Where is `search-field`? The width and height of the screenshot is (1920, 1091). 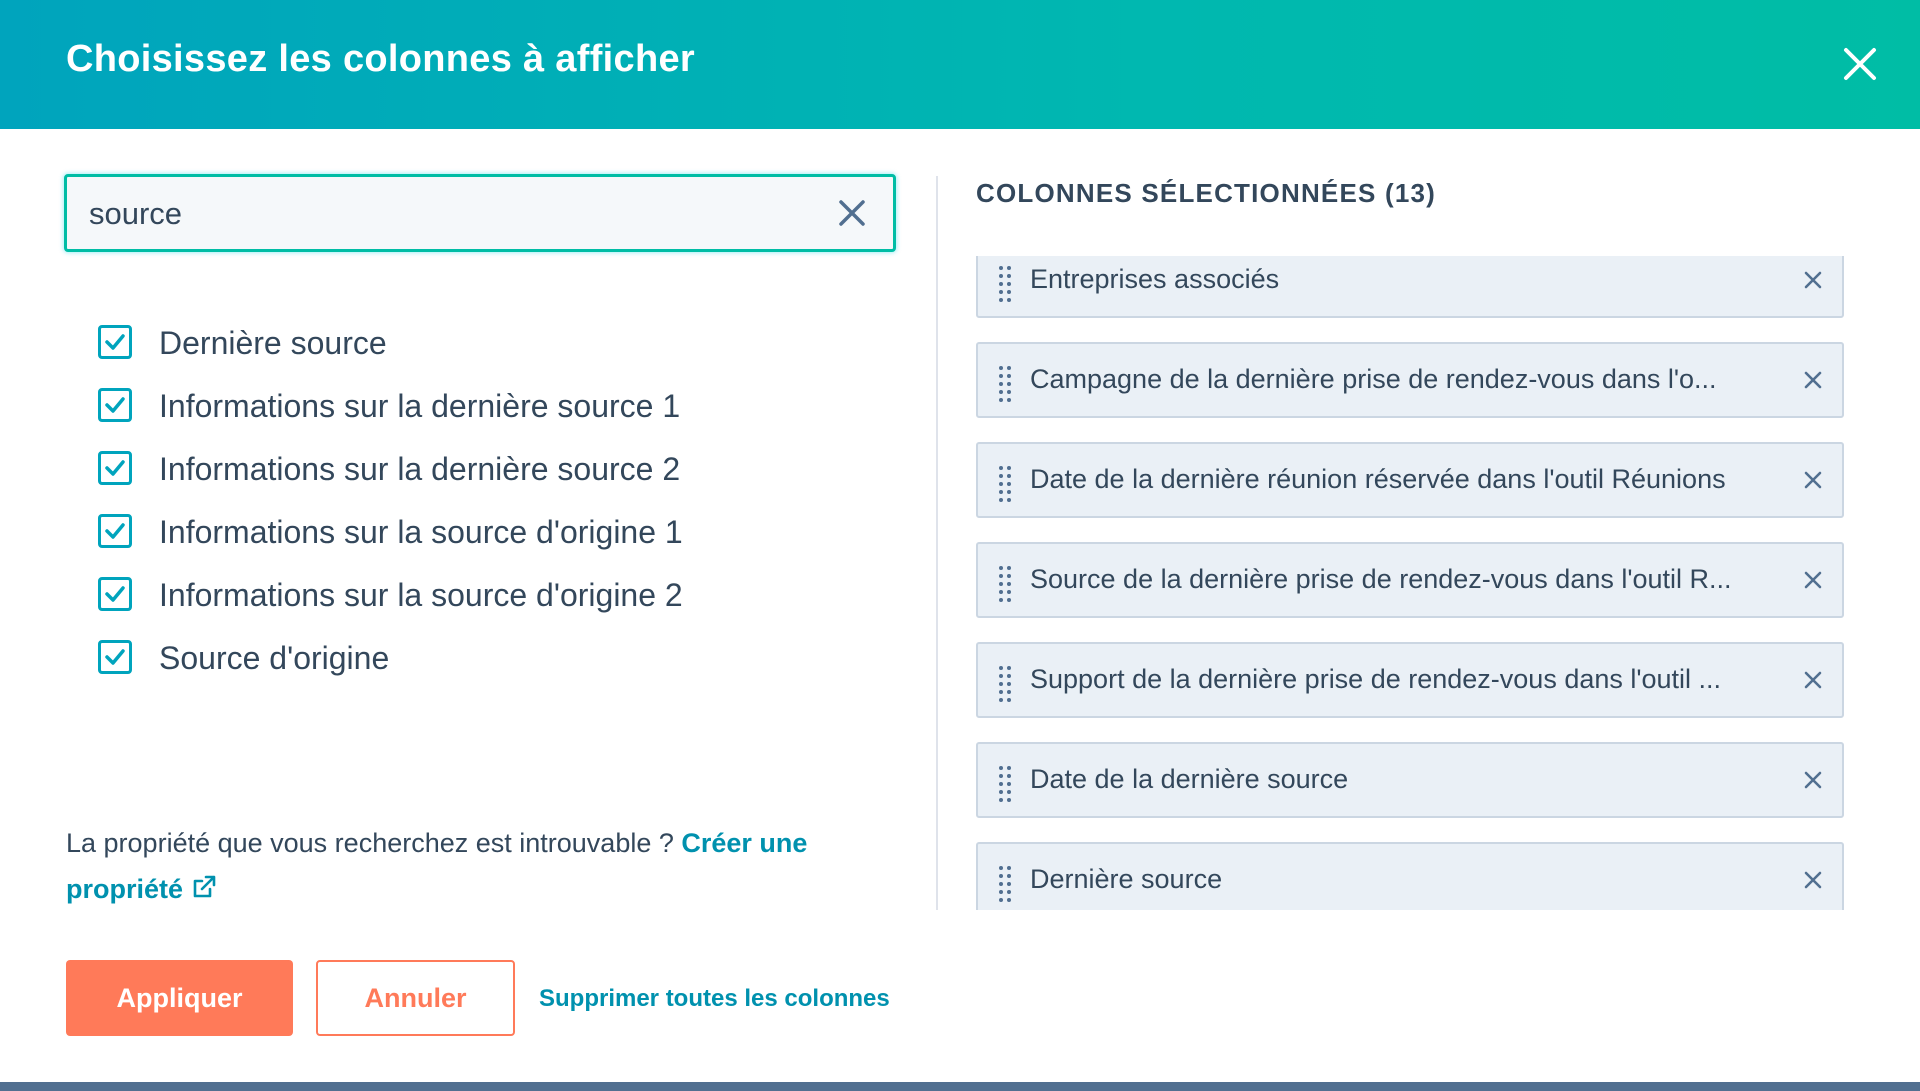 search-field is located at coordinates (480, 213).